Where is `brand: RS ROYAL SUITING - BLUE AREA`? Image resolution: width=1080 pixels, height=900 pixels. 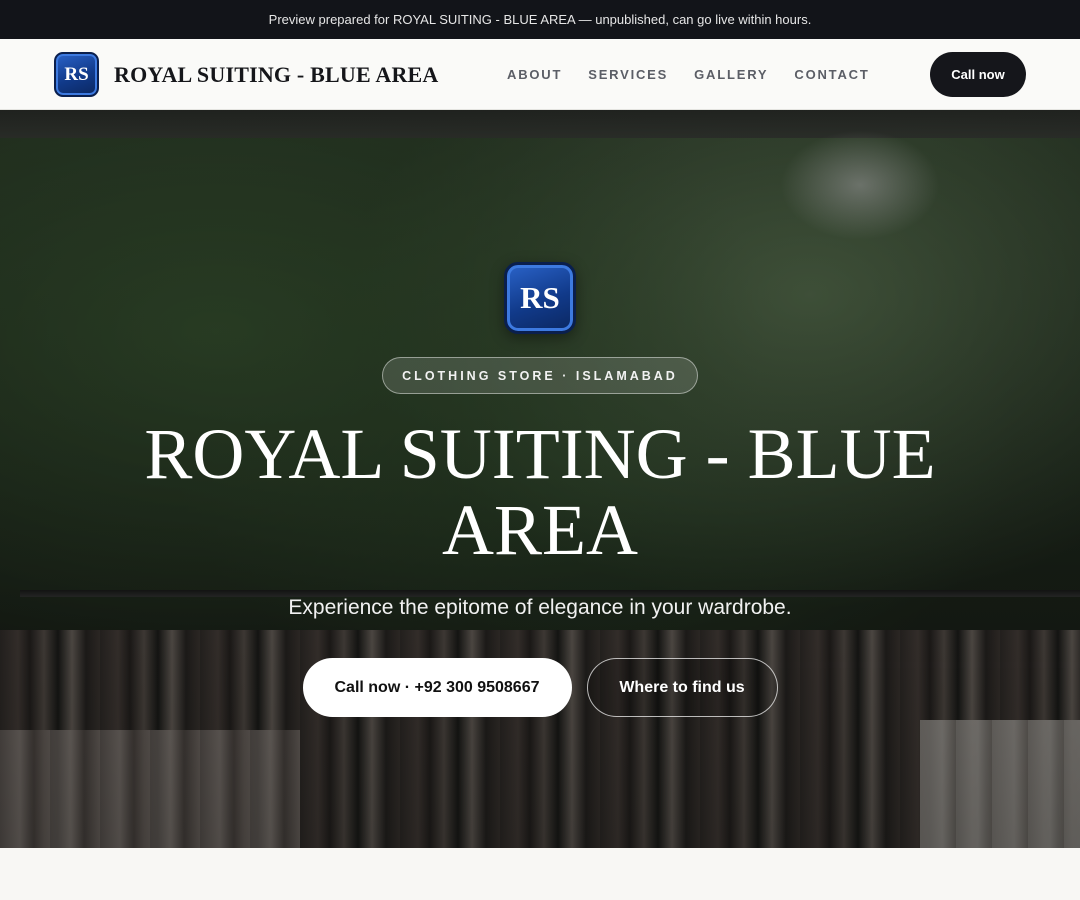
brand: RS ROYAL SUITING - BLUE AREA is located at coordinates (246, 74).